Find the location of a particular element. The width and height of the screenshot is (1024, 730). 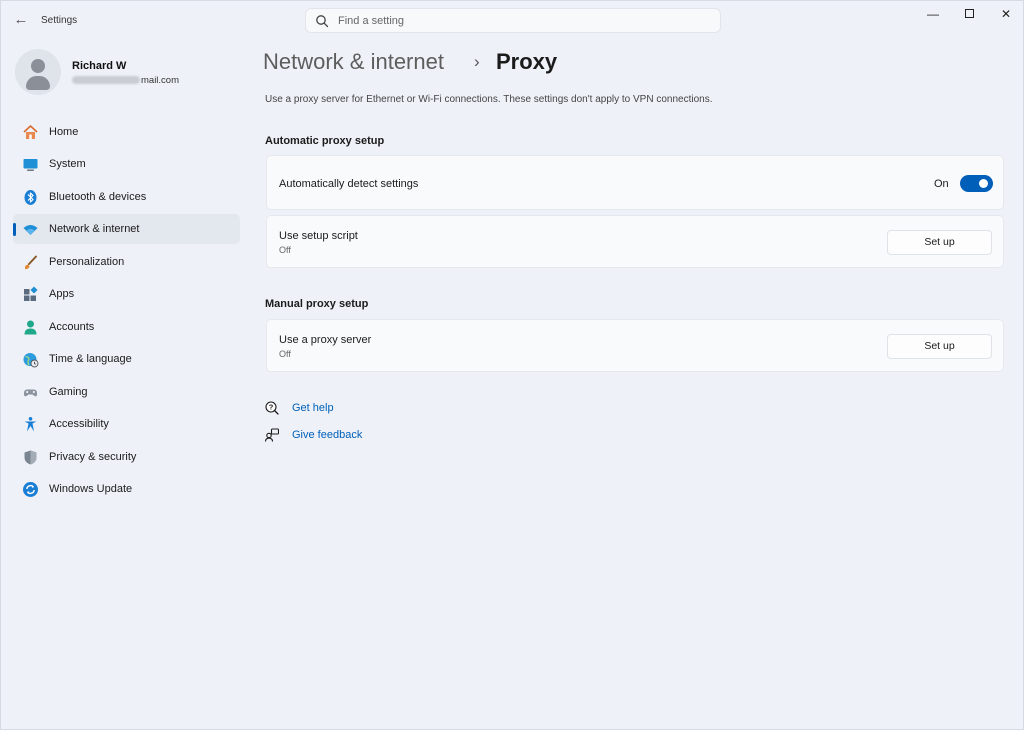

email-domain: mail.com is located at coordinates (160, 80).